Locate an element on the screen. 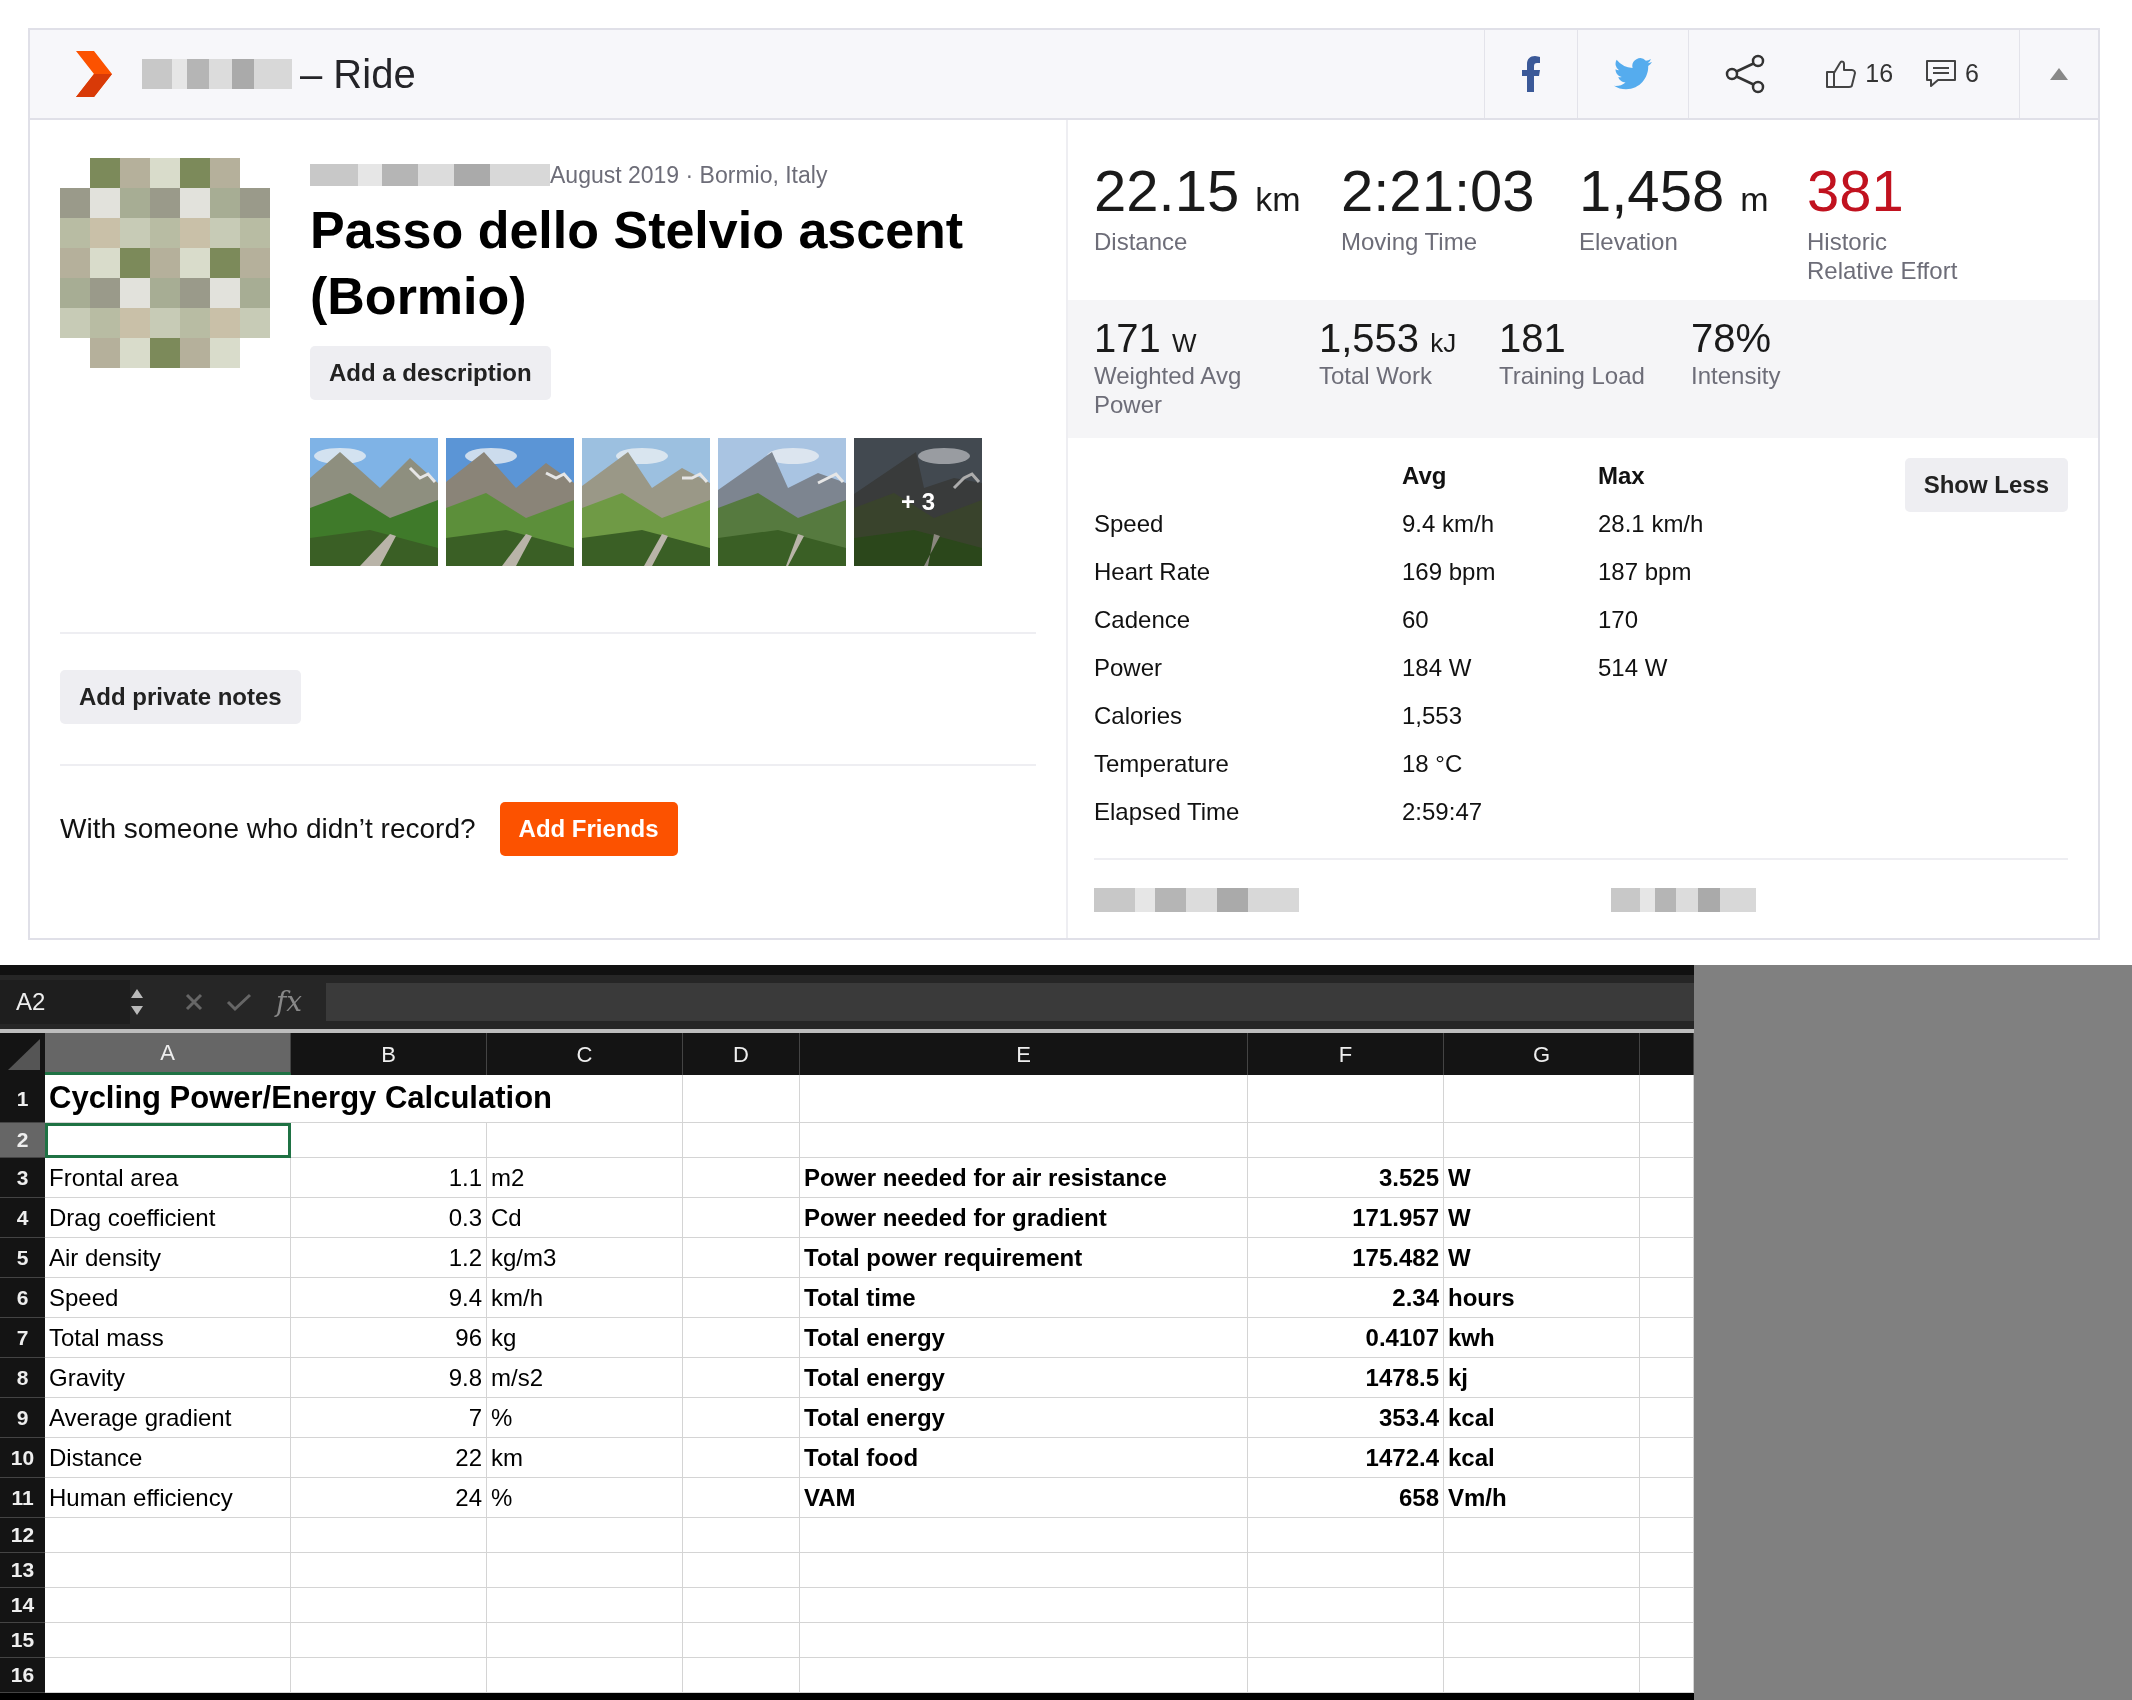  collapse-icon is located at coordinates (2059, 74).